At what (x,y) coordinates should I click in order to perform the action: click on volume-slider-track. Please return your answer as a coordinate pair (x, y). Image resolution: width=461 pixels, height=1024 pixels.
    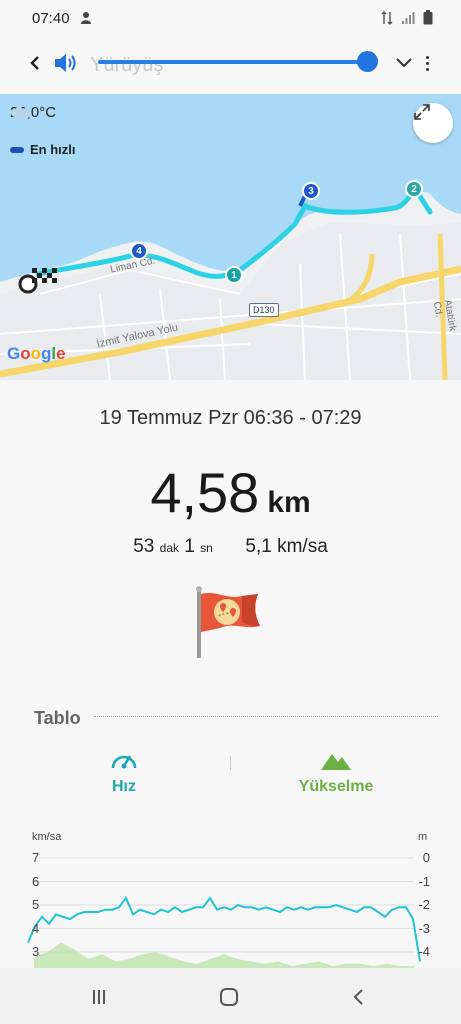
    Looking at the image, I should click on (234, 62).